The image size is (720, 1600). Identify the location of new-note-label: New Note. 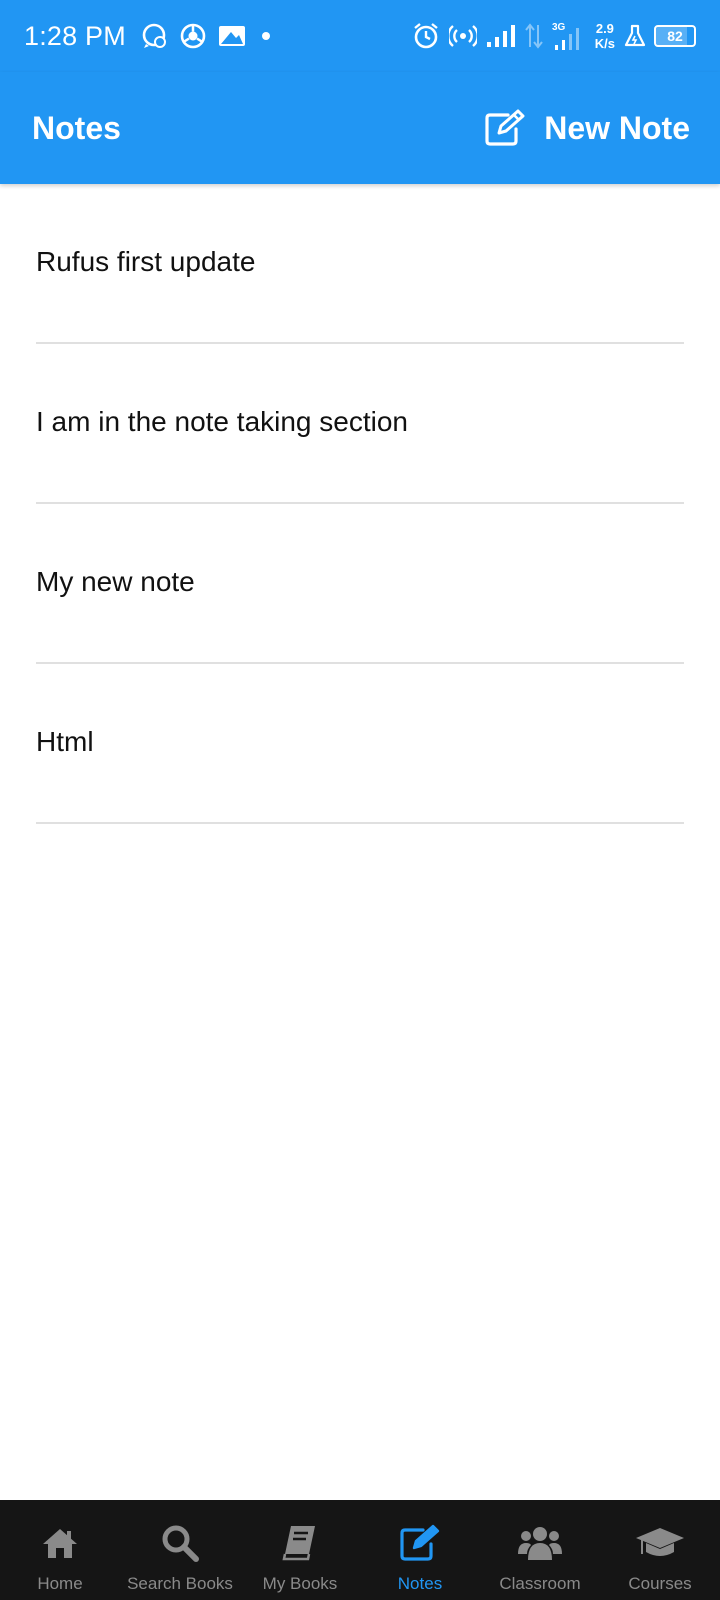
(617, 127).